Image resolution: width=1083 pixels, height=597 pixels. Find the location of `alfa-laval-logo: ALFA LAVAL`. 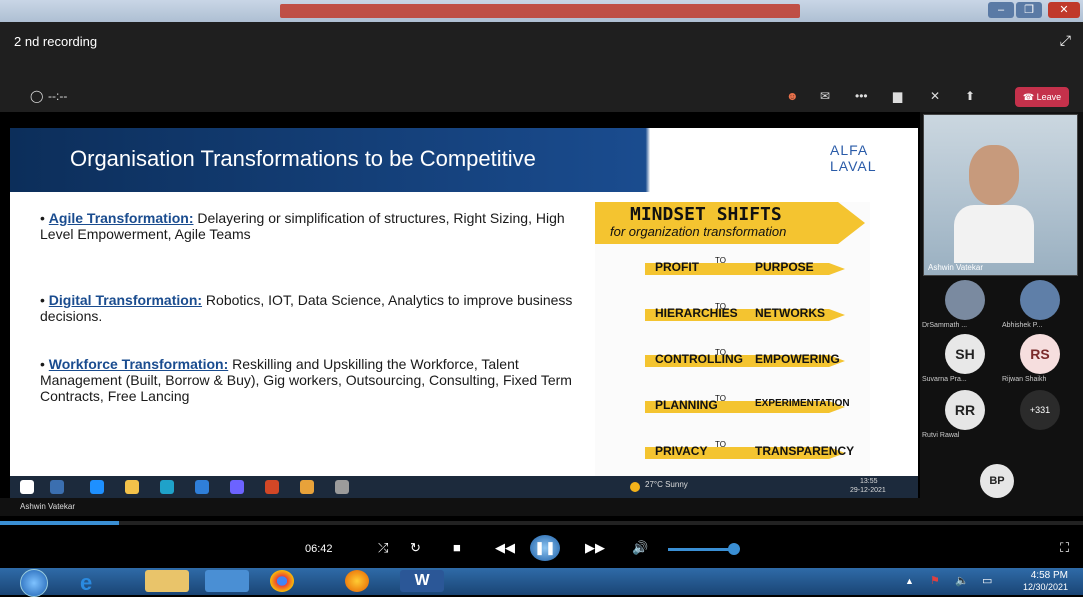

alfa-laval-logo: ALFA LAVAL is located at coordinates (853, 158).